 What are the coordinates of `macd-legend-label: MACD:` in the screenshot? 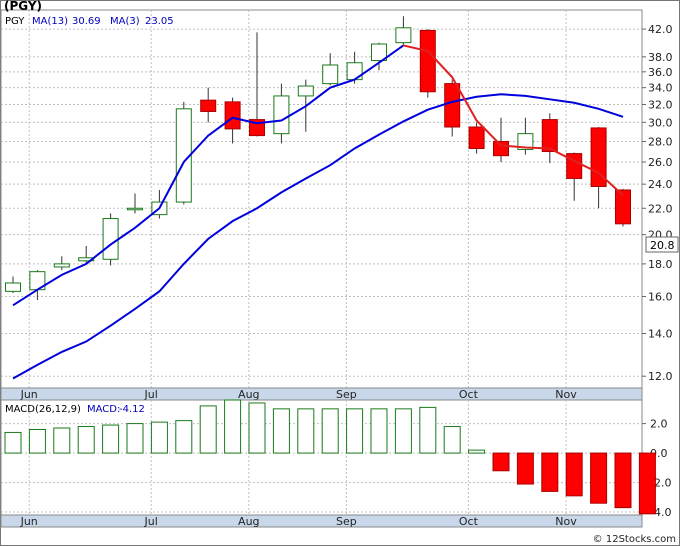 It's located at (103, 409).